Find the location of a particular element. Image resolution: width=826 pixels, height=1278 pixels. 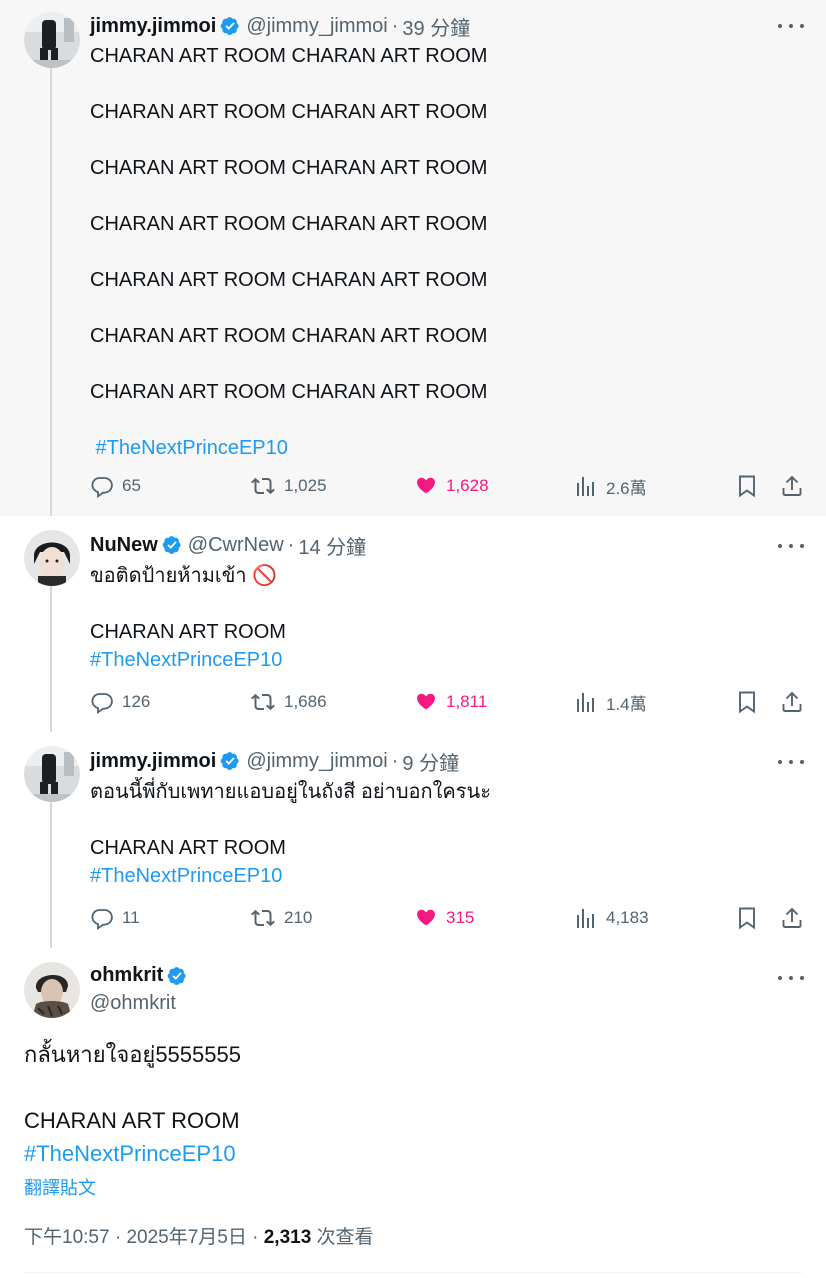

tweet-header: ohmkrit is located at coordinates (138, 975).